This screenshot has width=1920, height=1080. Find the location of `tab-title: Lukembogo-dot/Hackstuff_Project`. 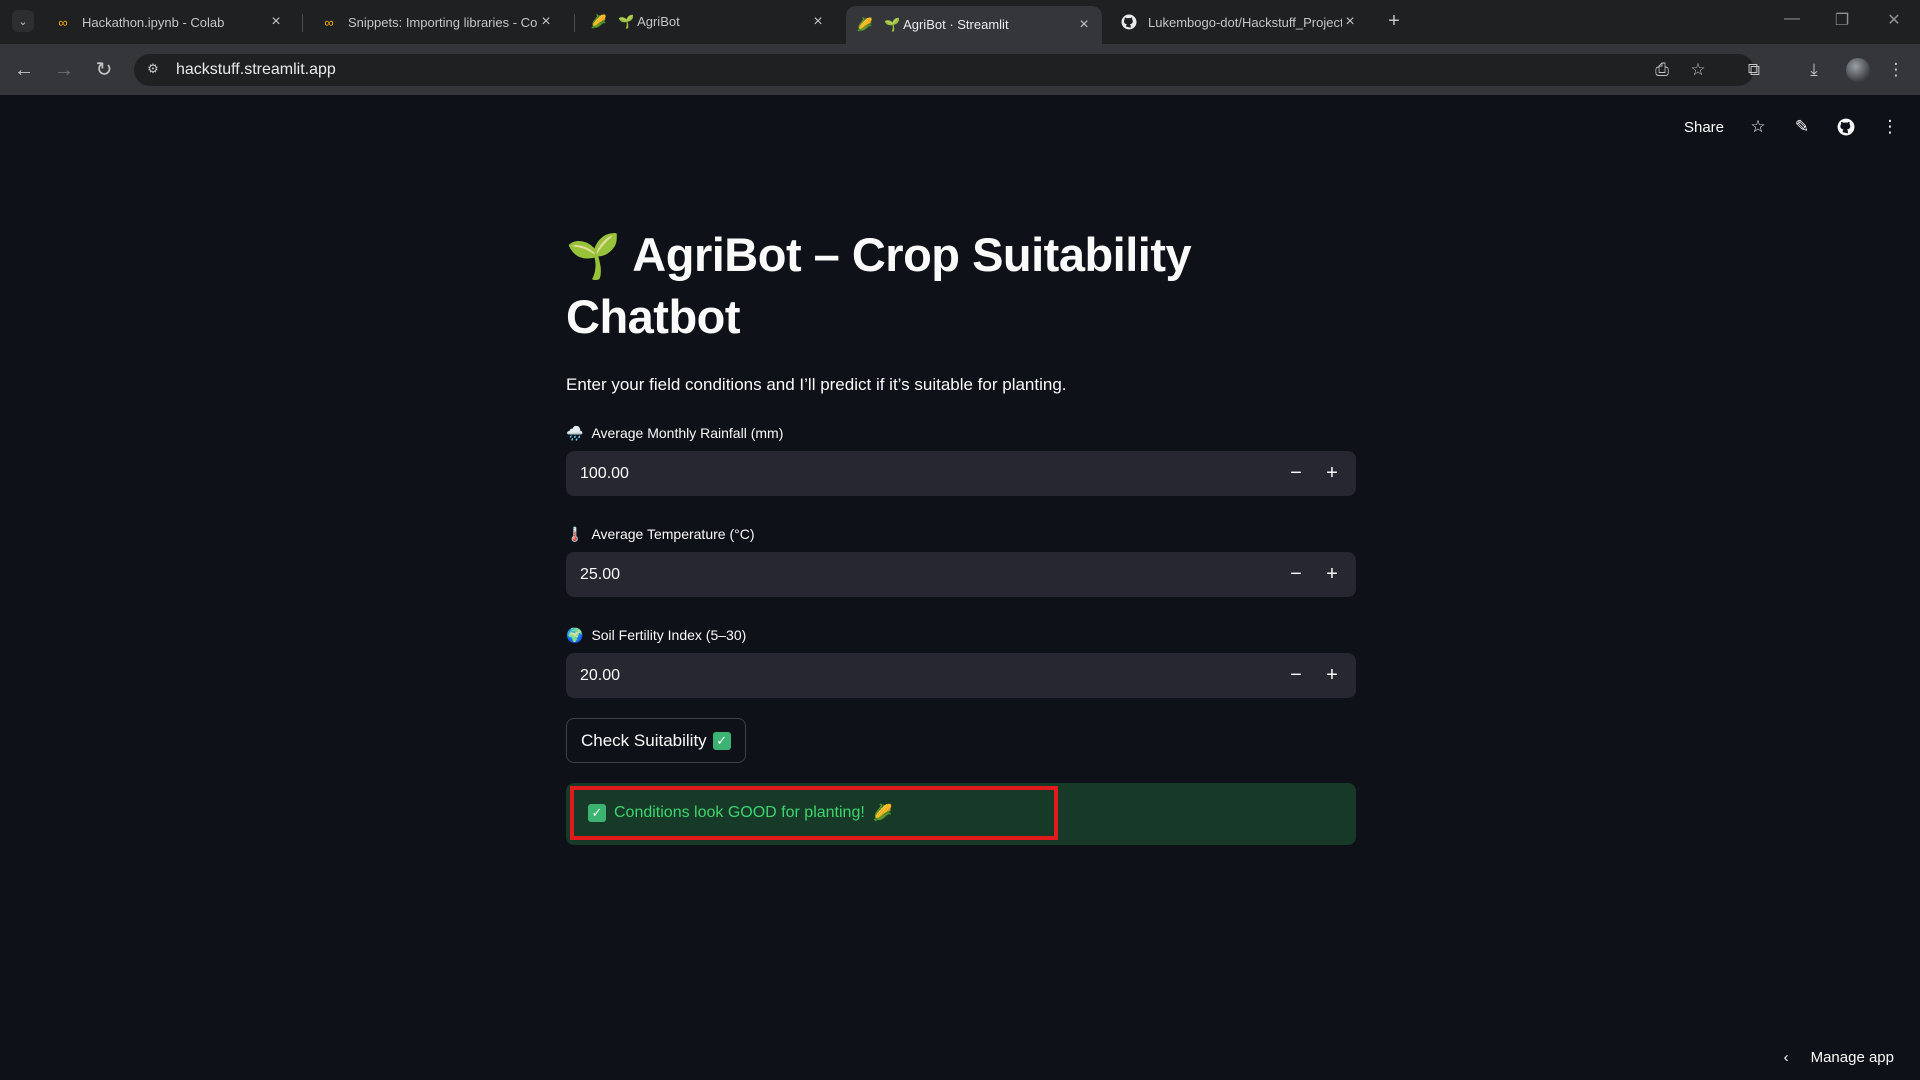

tab-title: Lukembogo-dot/Hackstuff_Project is located at coordinates (1245, 22).